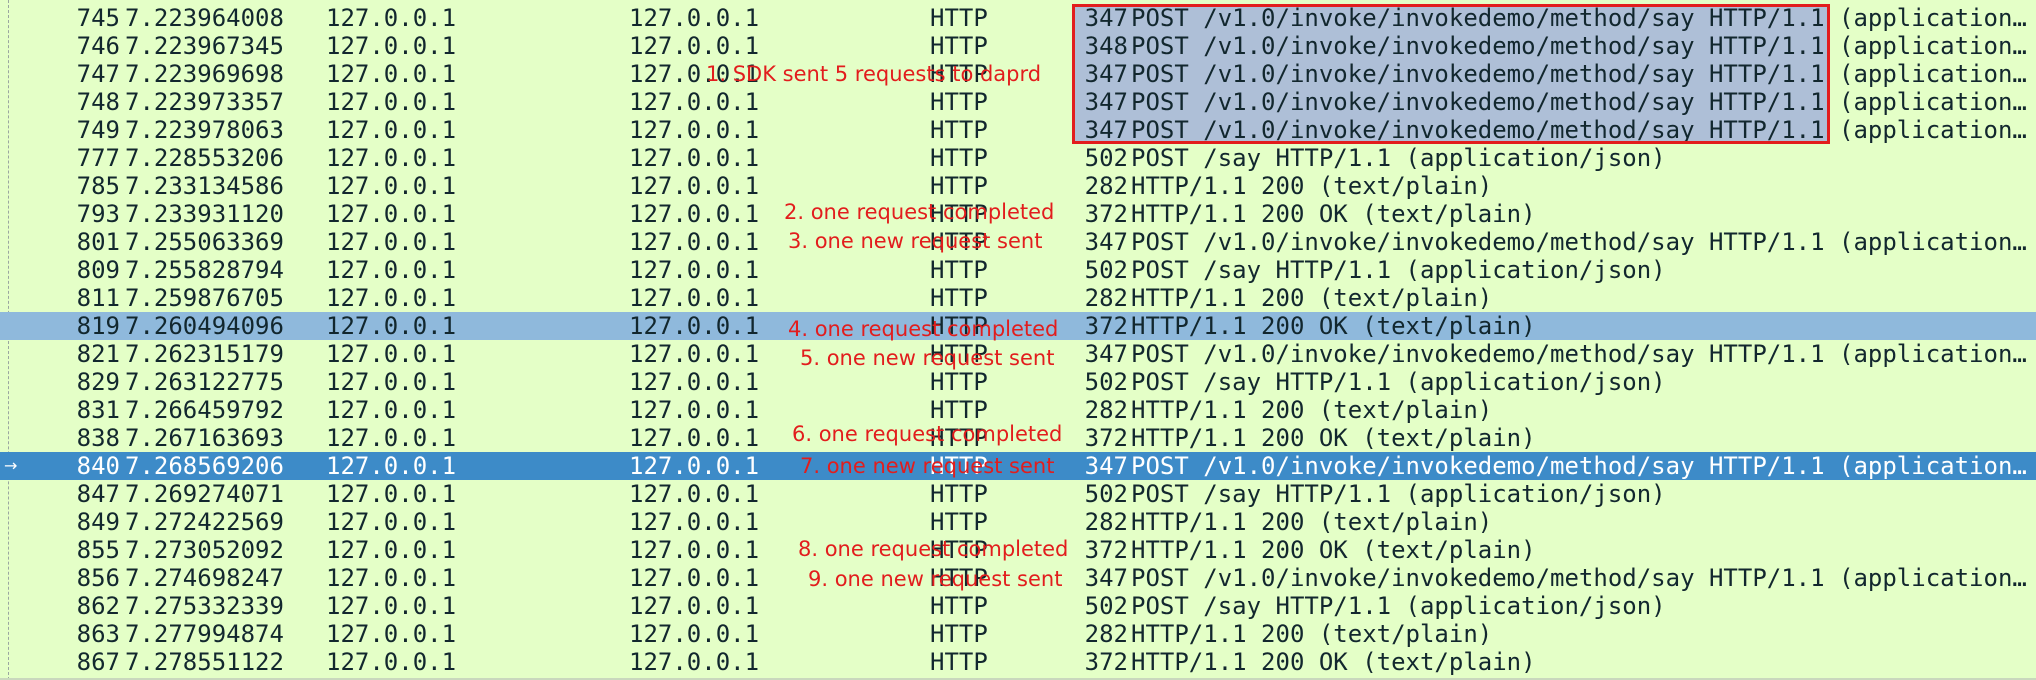  I want to click on packet-number: 745, so click(98, 18).